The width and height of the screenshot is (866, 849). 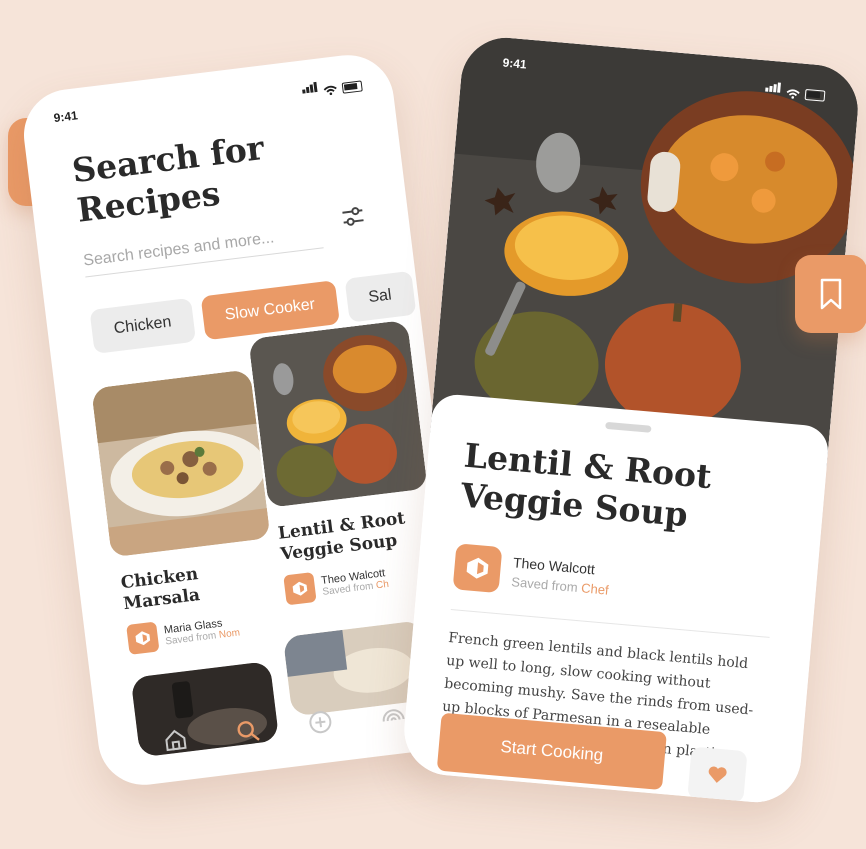 What do you see at coordinates (142, 325) in the screenshot?
I see `chip-chicken: Chicken` at bounding box center [142, 325].